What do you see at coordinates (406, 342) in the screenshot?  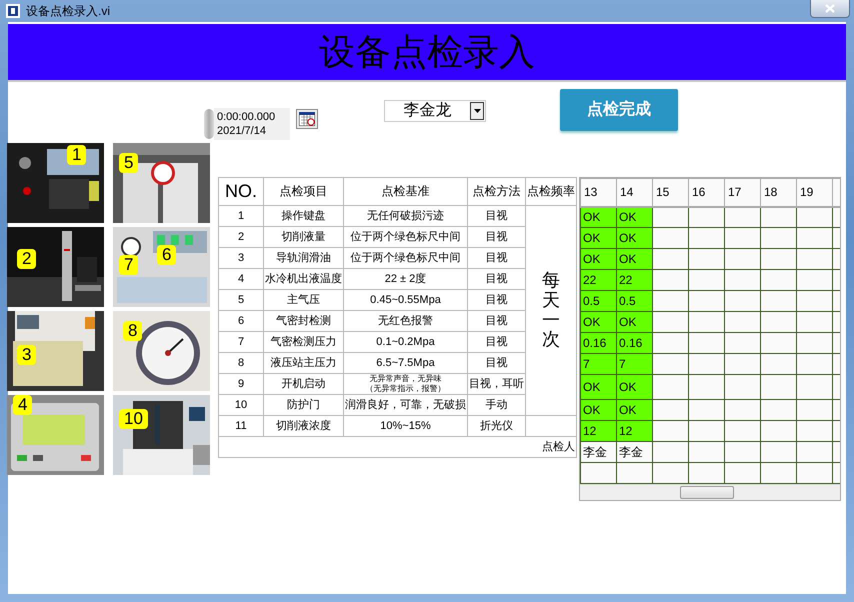 I see `table-cell: 0.1~0.2Mpa` at bounding box center [406, 342].